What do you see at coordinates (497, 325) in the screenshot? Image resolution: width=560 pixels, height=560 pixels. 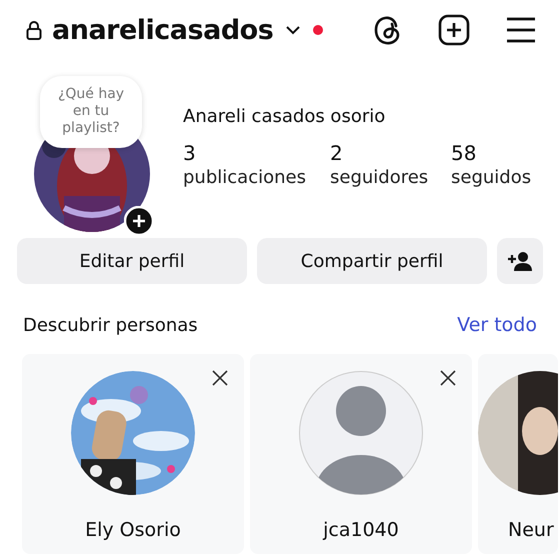 I see `see-all-link: Ver todo` at bounding box center [497, 325].